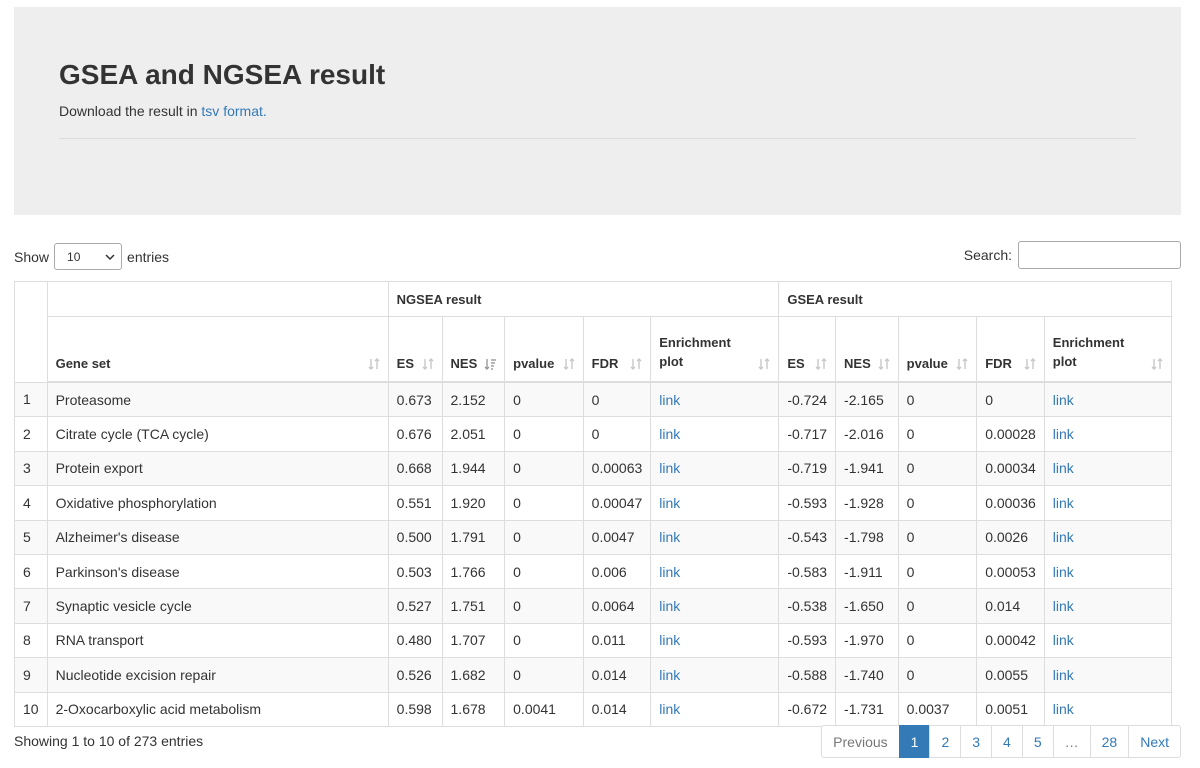 The width and height of the screenshot is (1200, 768). What do you see at coordinates (1010, 503) in the screenshot?
I see `value-cell: 0.00036` at bounding box center [1010, 503].